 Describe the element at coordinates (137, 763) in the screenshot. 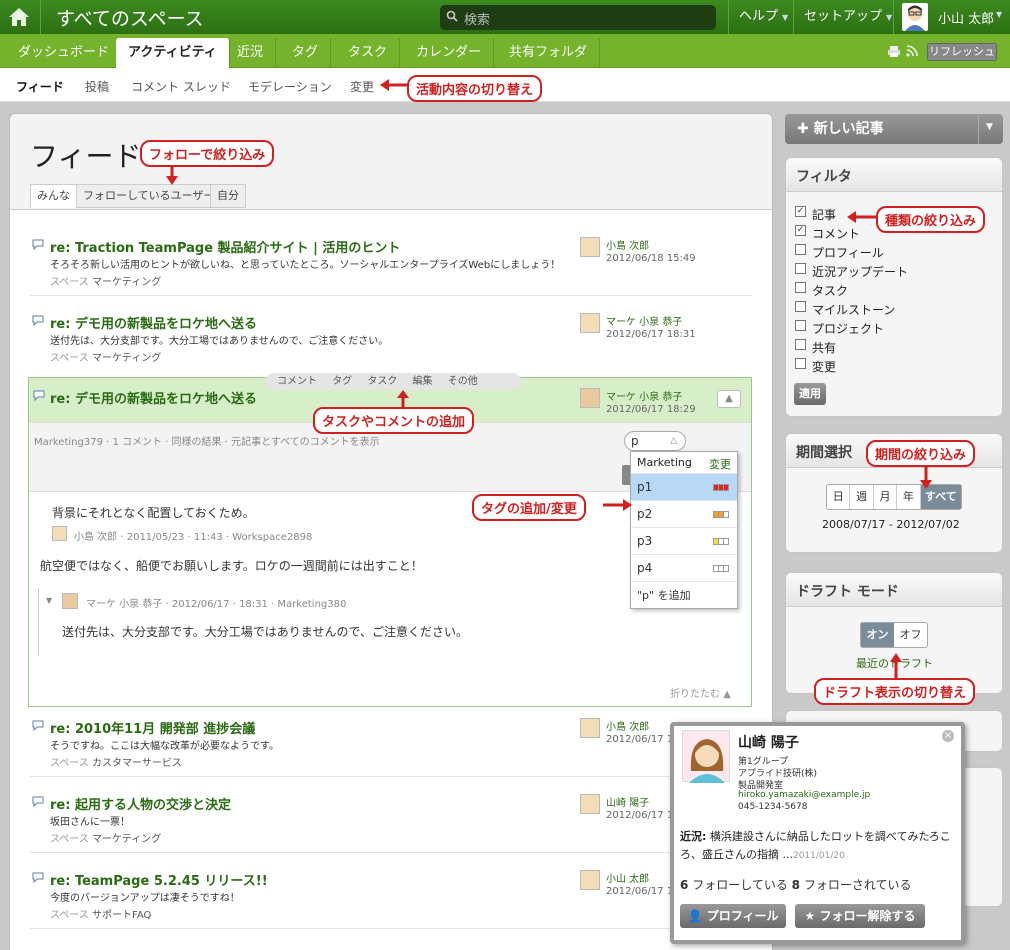

I see `space-link: カスタマーサービス` at that location.